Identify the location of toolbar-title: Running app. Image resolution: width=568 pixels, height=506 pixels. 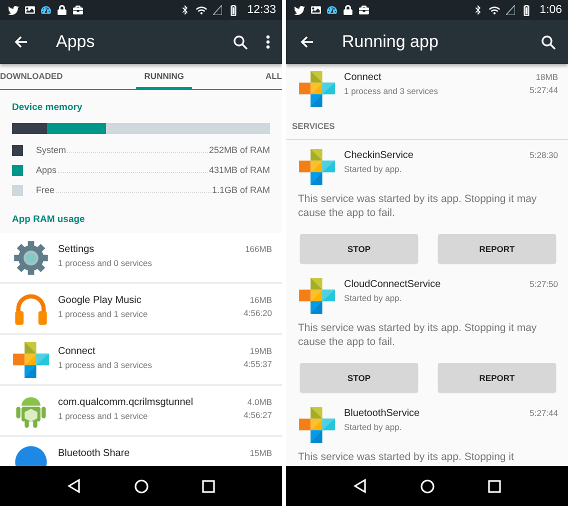
(391, 42).